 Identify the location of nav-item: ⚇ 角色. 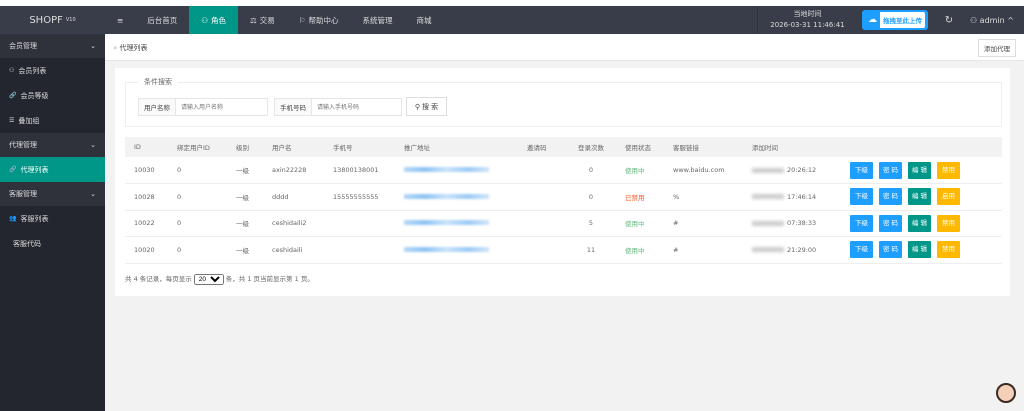
(214, 20).